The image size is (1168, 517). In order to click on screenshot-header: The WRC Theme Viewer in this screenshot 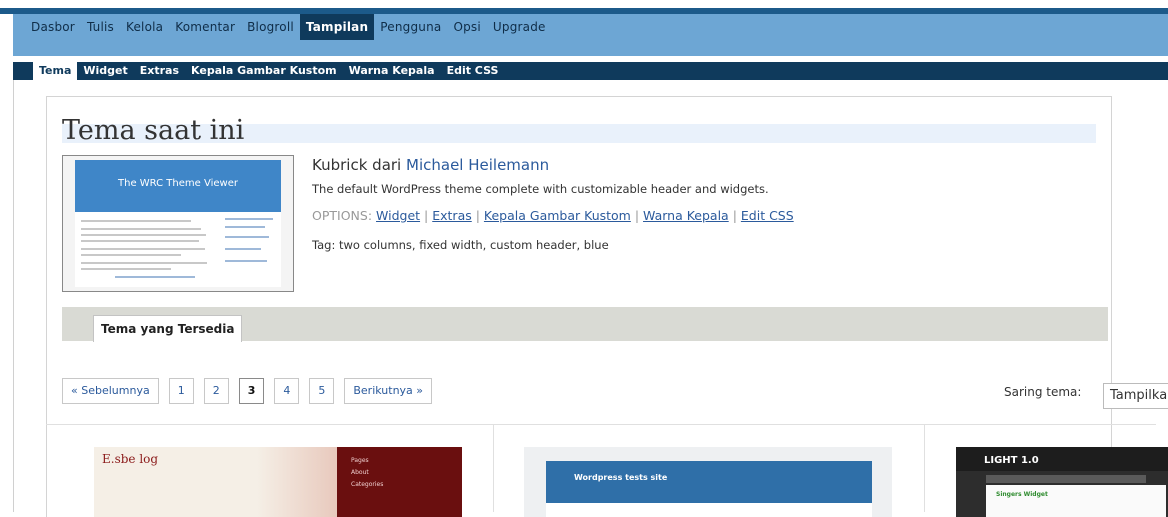, I will do `click(178, 186)`.